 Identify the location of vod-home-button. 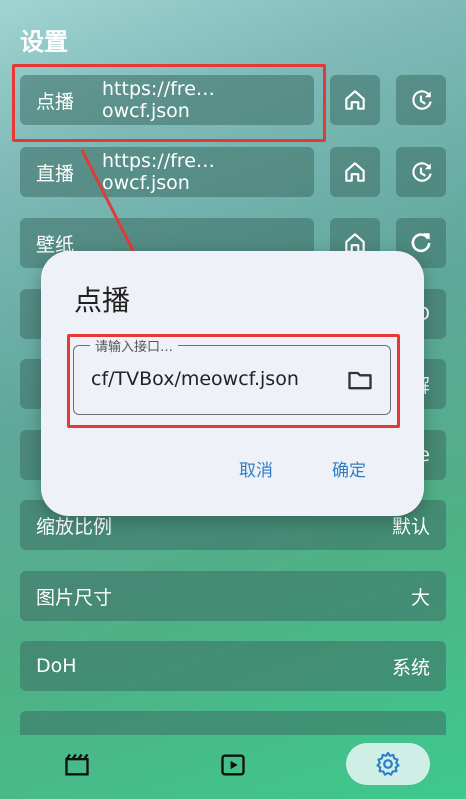
(355, 100).